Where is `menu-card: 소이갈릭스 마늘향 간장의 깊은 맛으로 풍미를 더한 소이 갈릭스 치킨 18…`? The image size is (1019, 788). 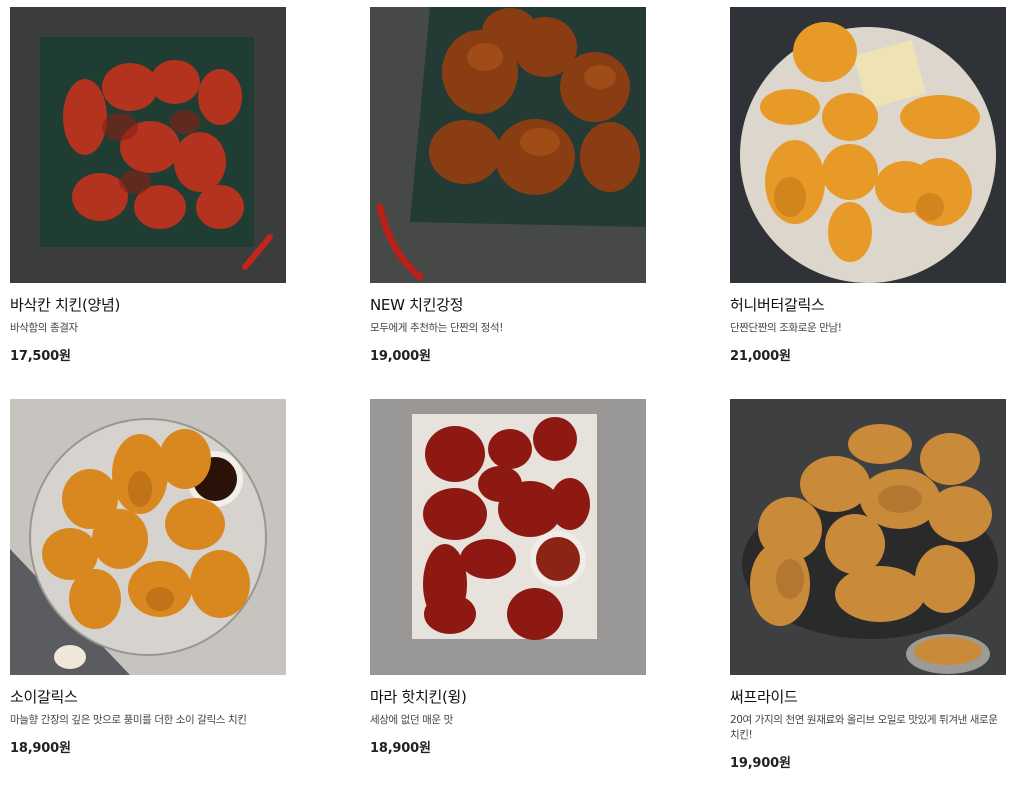 menu-card: 소이갈릭스 마늘향 간장의 깊은 맛으로 풍미를 더한 소이 갈릭스 치킨 18… is located at coordinates (148, 577).